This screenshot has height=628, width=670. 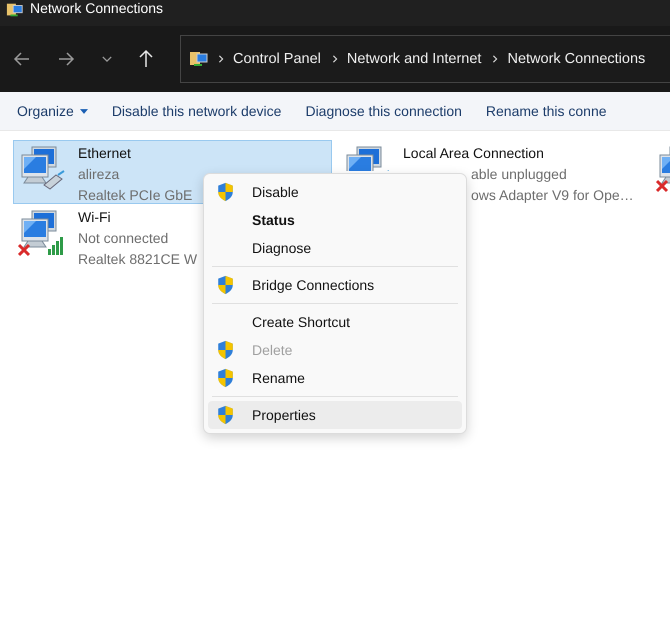 I want to click on connection-name: Local Area Connection, so click(x=473, y=153).